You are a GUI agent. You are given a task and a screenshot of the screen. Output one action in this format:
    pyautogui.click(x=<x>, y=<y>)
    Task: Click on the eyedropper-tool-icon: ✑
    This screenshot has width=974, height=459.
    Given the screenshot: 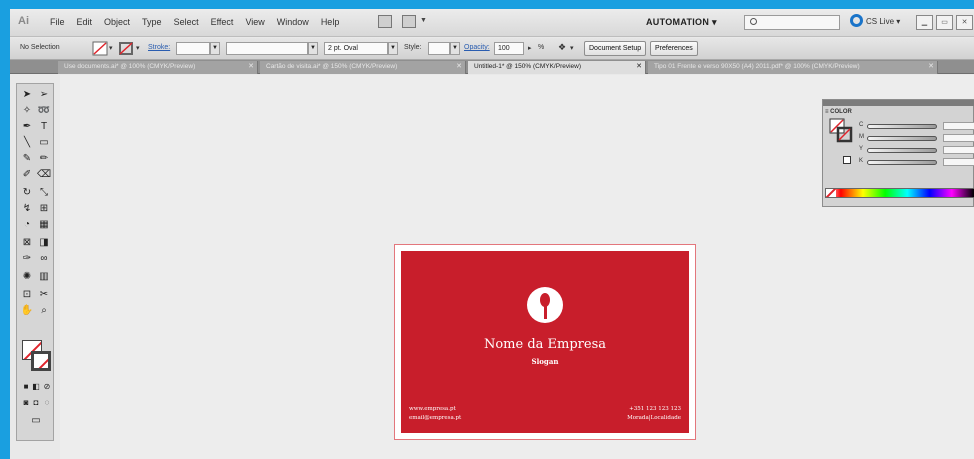 What is the action you would take?
    pyautogui.click(x=27, y=259)
    